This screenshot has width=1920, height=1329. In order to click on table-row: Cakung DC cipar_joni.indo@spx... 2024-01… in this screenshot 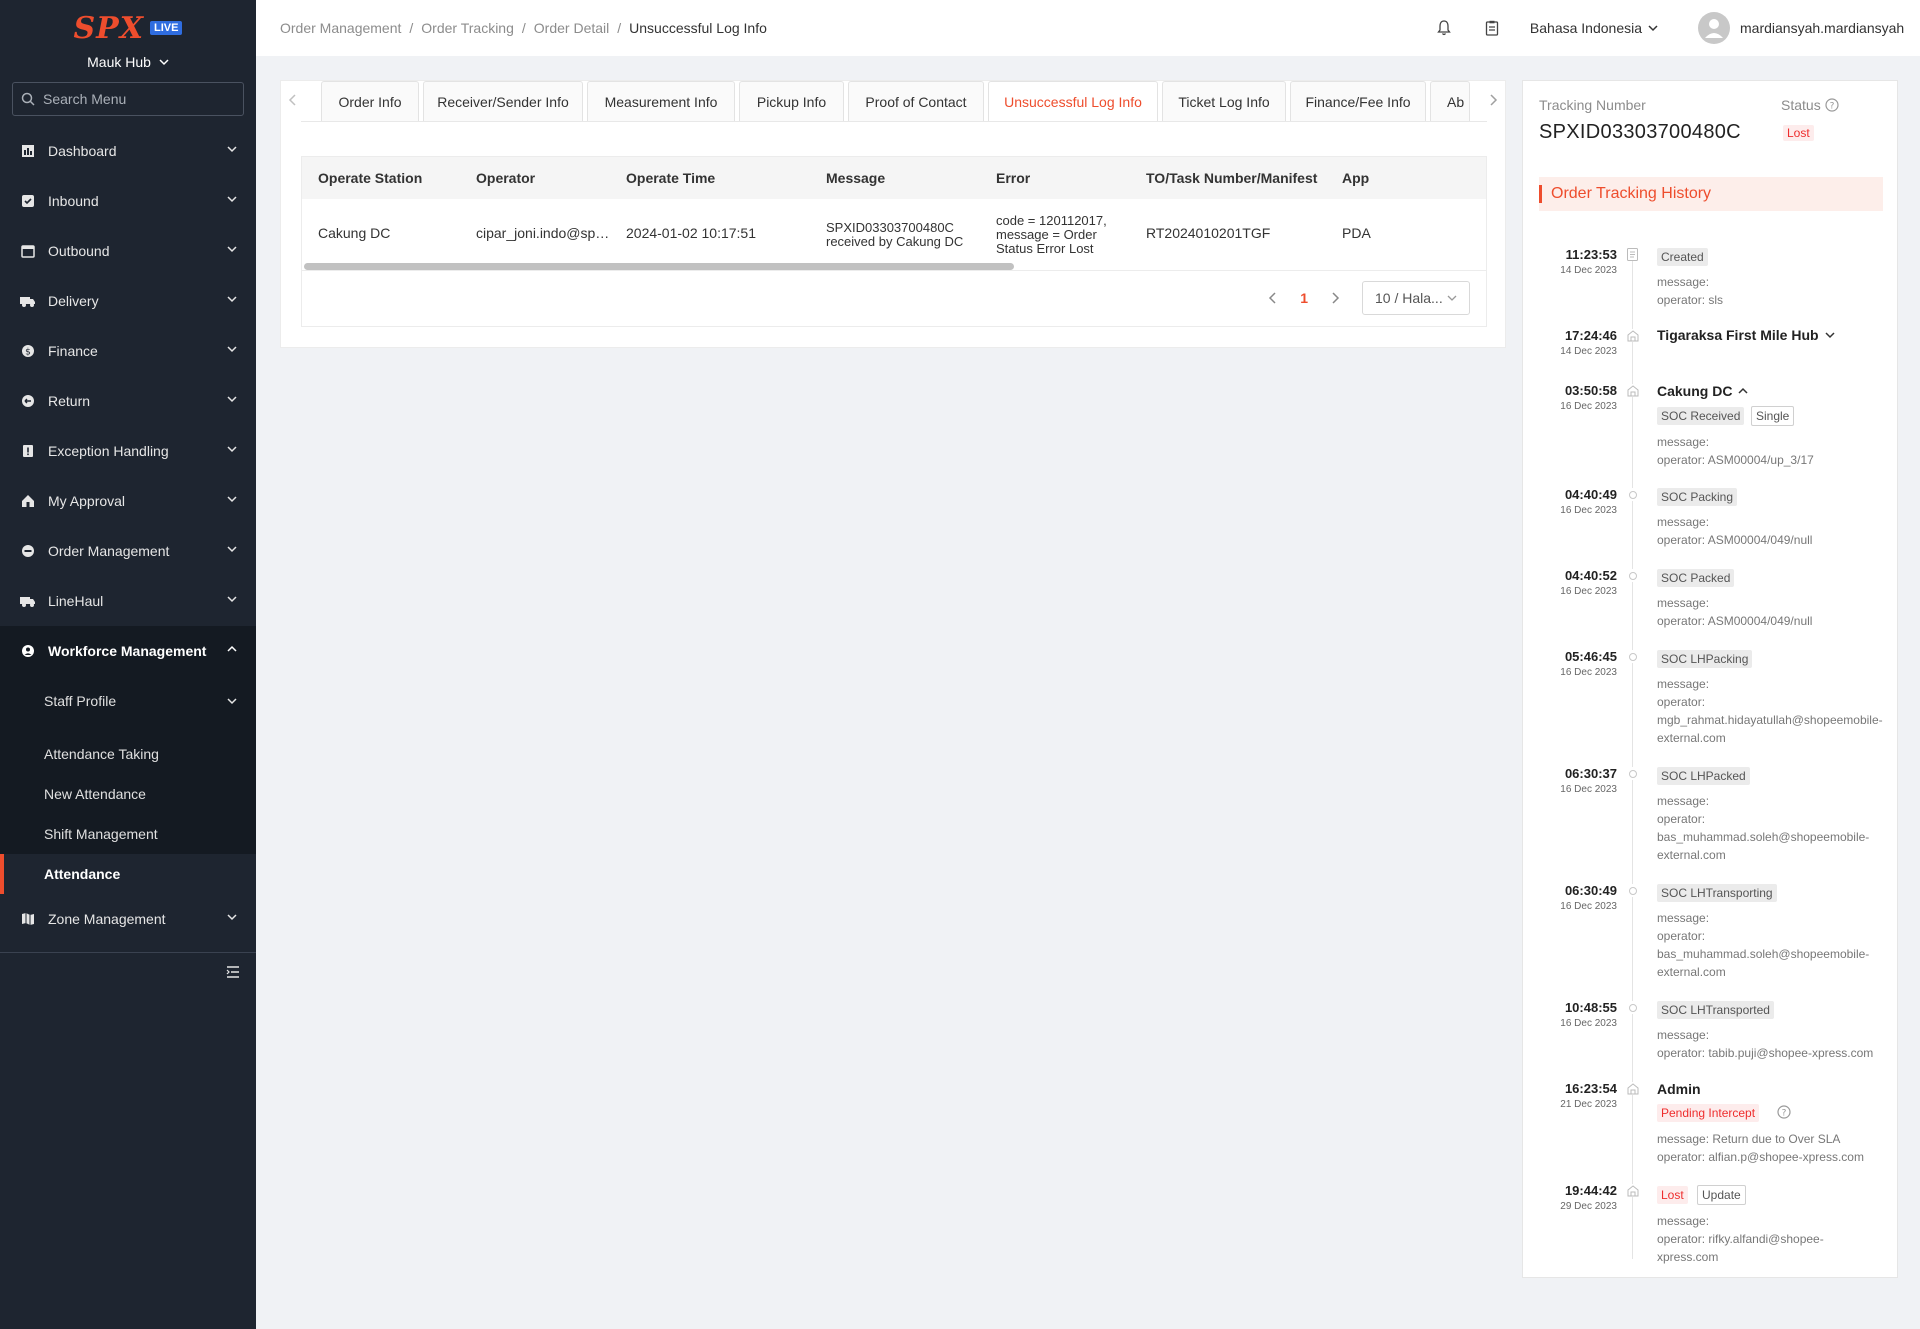, I will do `click(894, 231)`.